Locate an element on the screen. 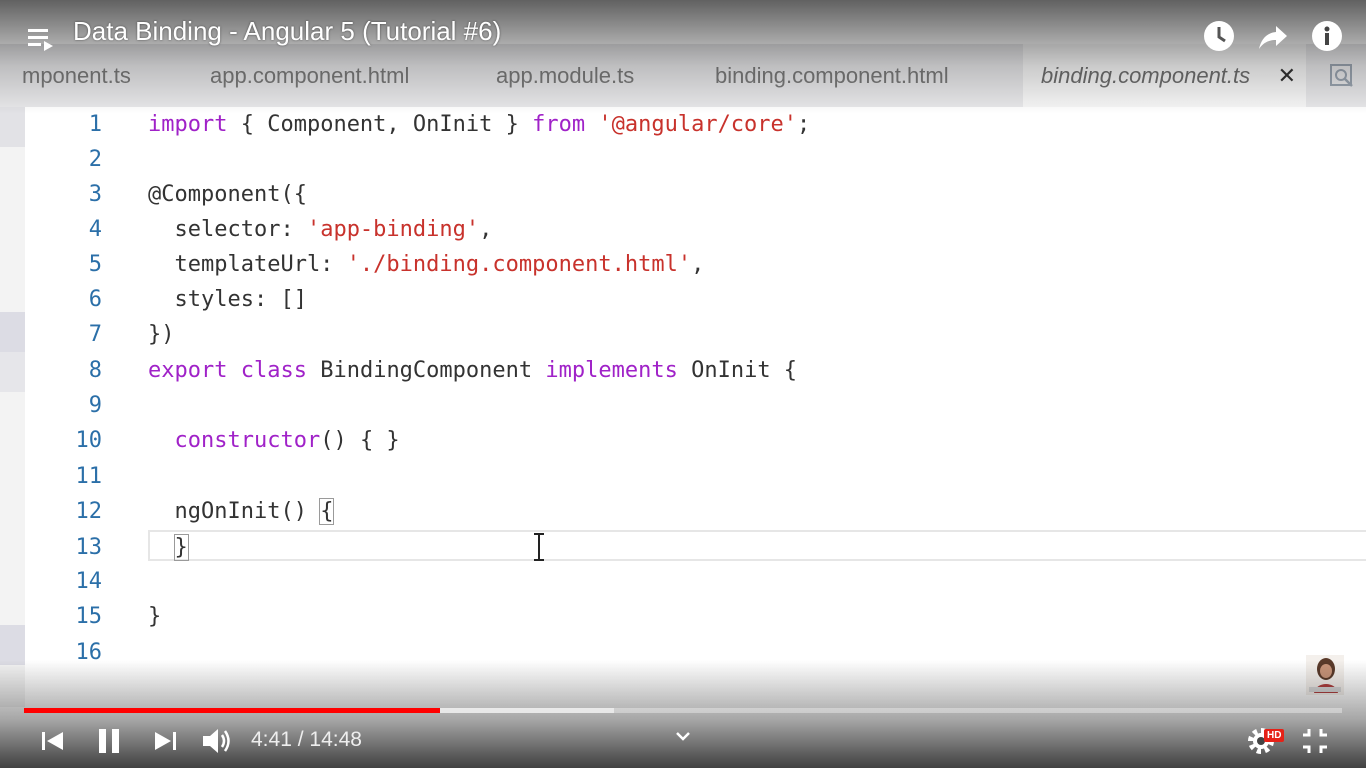  line-number: 13 is located at coordinates (89, 547).